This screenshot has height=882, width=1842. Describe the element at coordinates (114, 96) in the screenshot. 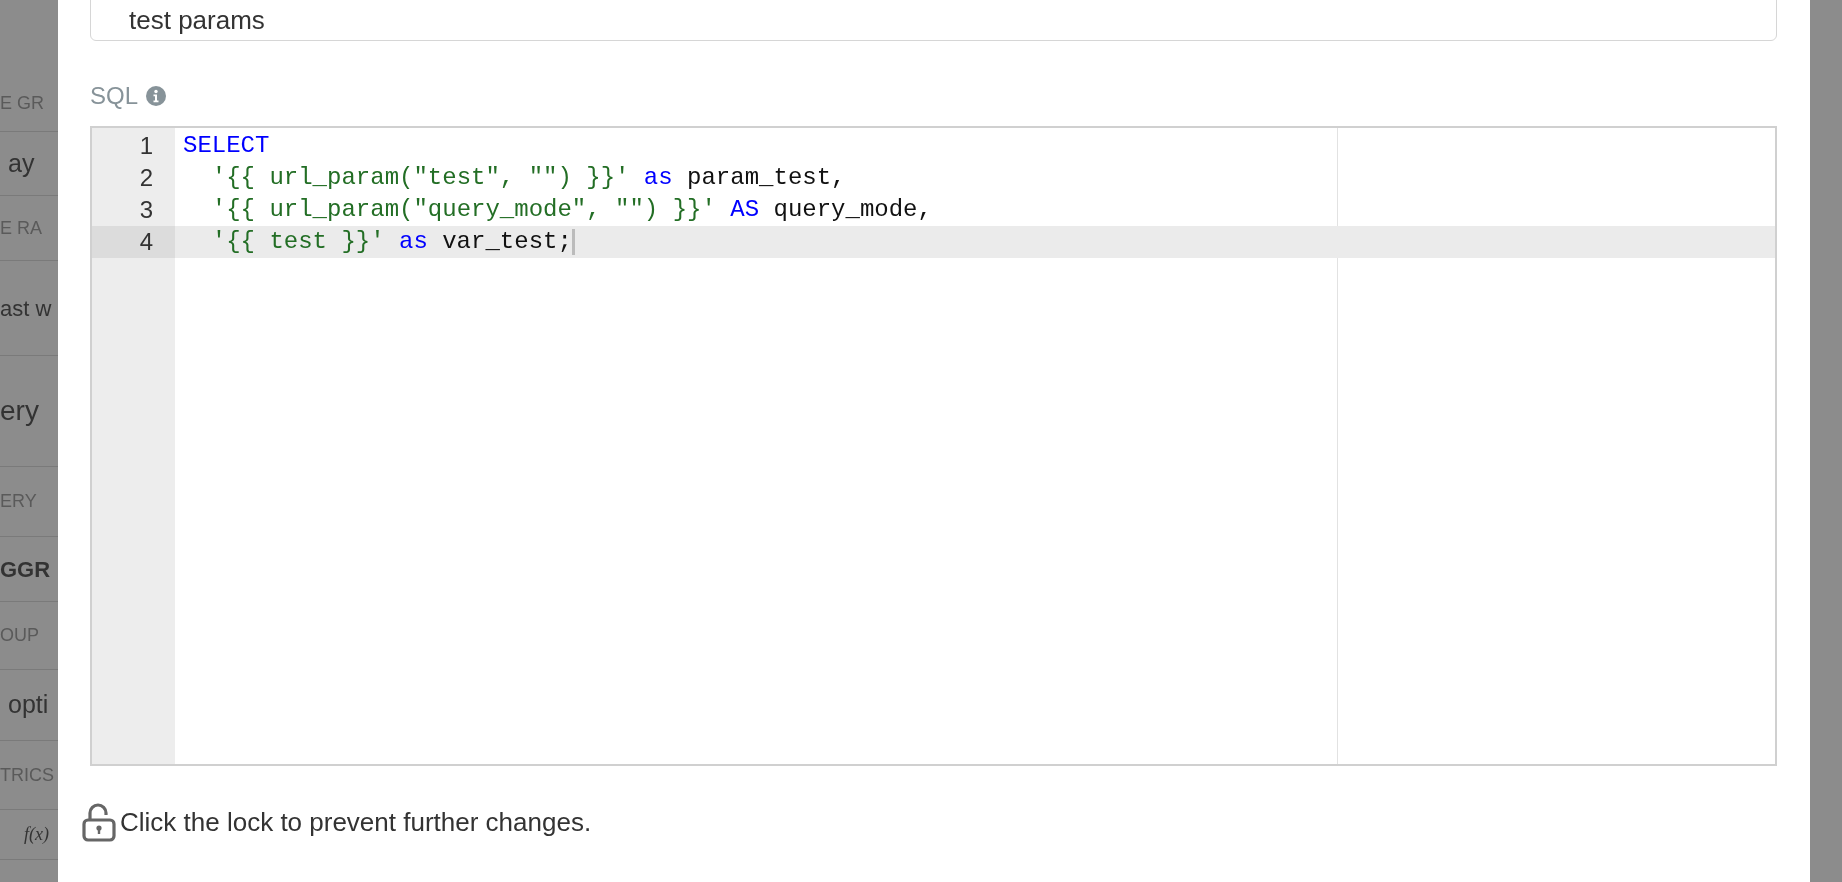

I see `field-label: SQL` at that location.